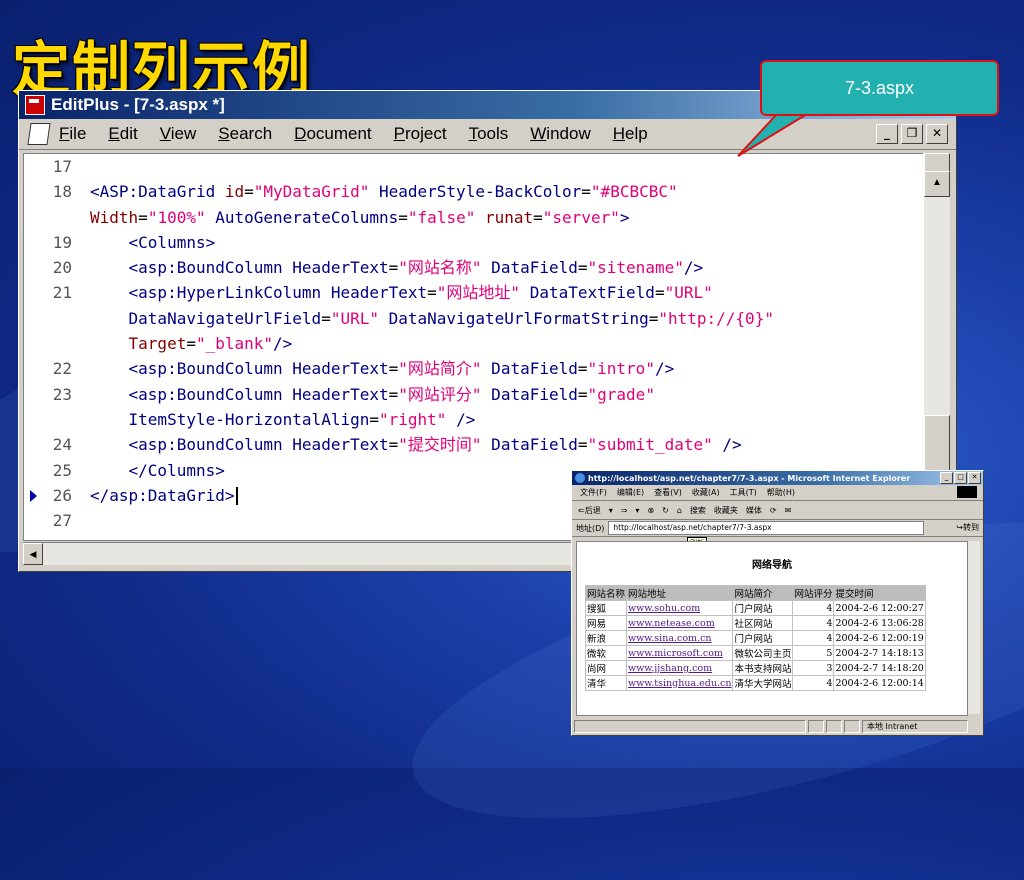 The height and width of the screenshot is (880, 1024). Describe the element at coordinates (420, 133) in the screenshot. I see `menu-project: Project` at that location.